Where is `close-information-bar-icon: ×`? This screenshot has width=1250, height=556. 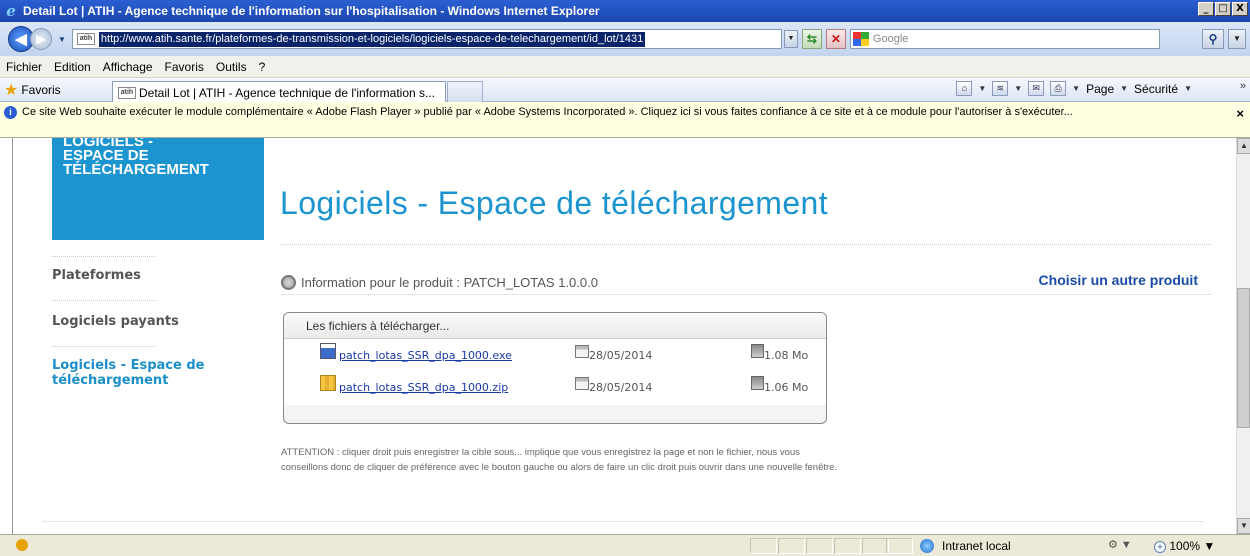 close-information-bar-icon: × is located at coordinates (1240, 113).